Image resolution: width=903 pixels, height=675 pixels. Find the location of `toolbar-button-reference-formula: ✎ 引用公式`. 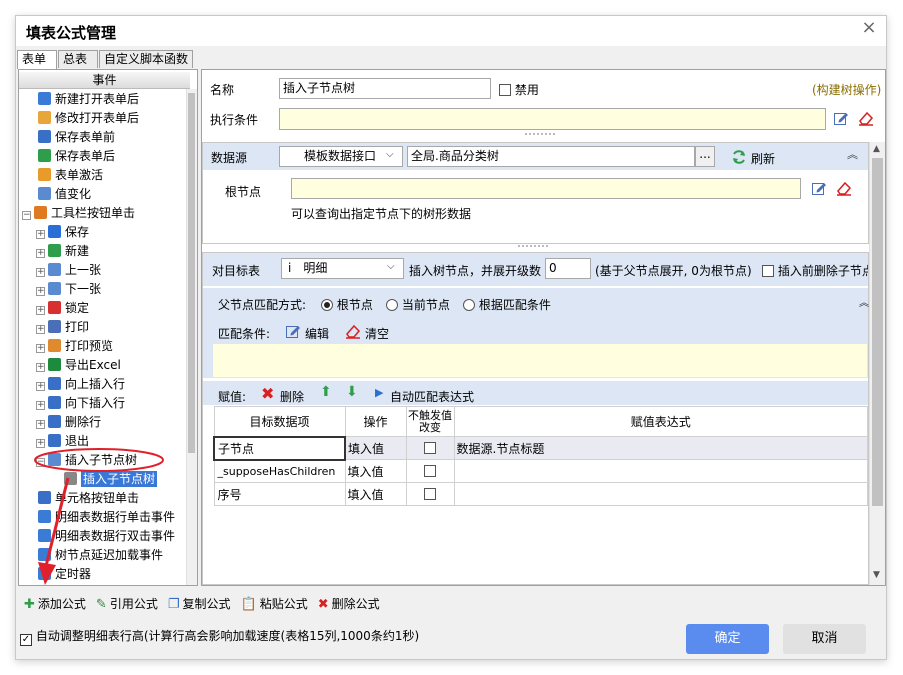

toolbar-button-reference-formula: ✎ 引用公式 is located at coordinates (127, 604).